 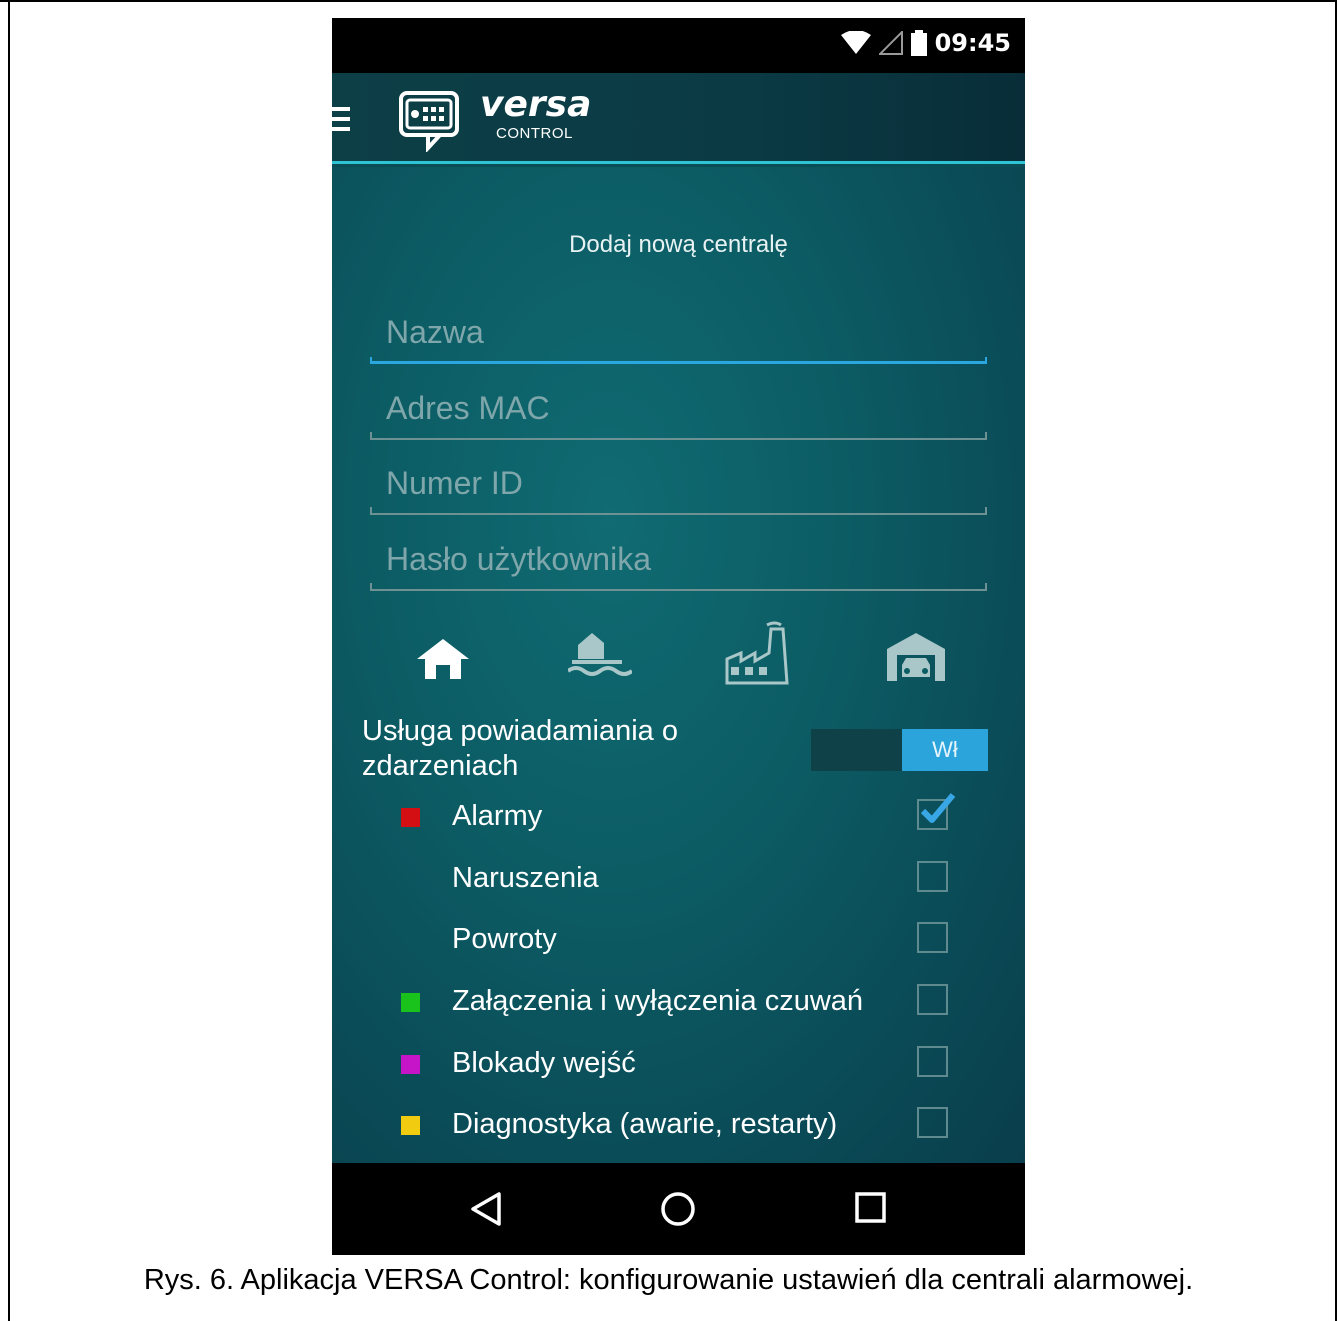 What do you see at coordinates (486, 1209) in the screenshot?
I see `back-icon` at bounding box center [486, 1209].